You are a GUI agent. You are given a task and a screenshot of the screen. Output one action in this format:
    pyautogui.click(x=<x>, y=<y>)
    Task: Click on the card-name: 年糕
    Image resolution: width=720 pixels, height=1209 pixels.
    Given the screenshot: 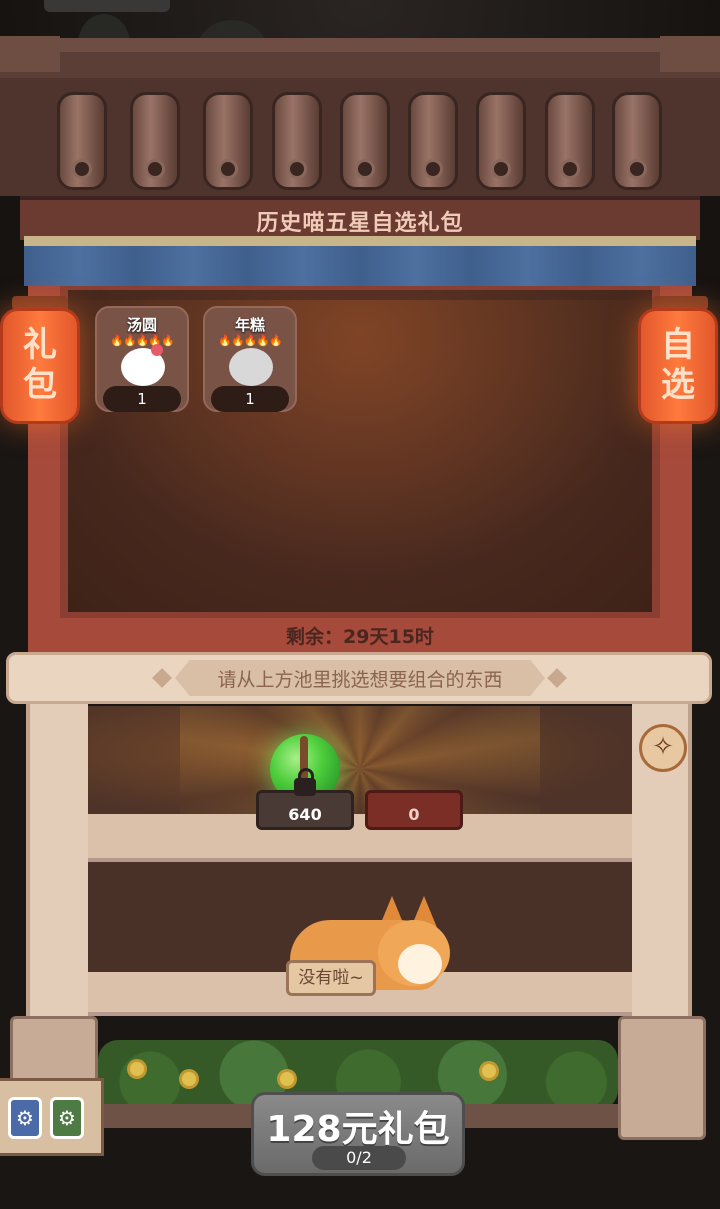 What is the action you would take?
    pyautogui.click(x=249, y=325)
    